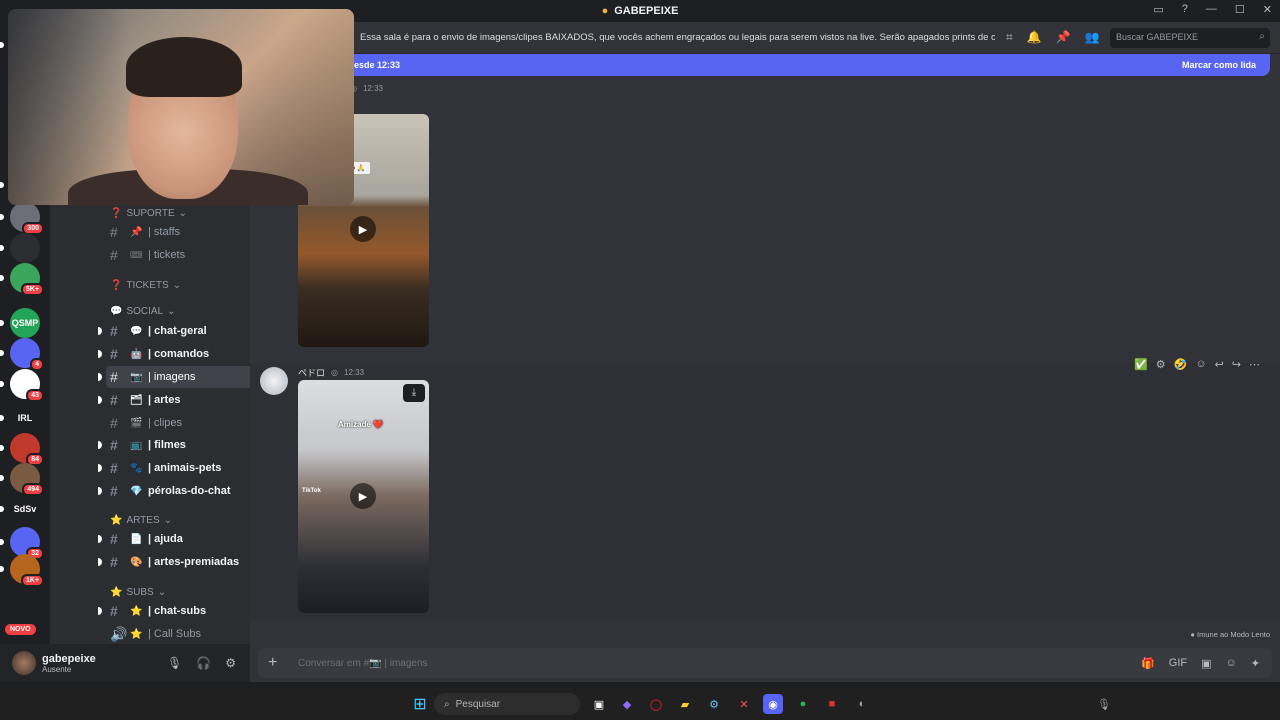 This screenshot has height=720, width=1280. What do you see at coordinates (1063, 37) in the screenshot?
I see `pin-icon: 📌` at bounding box center [1063, 37].